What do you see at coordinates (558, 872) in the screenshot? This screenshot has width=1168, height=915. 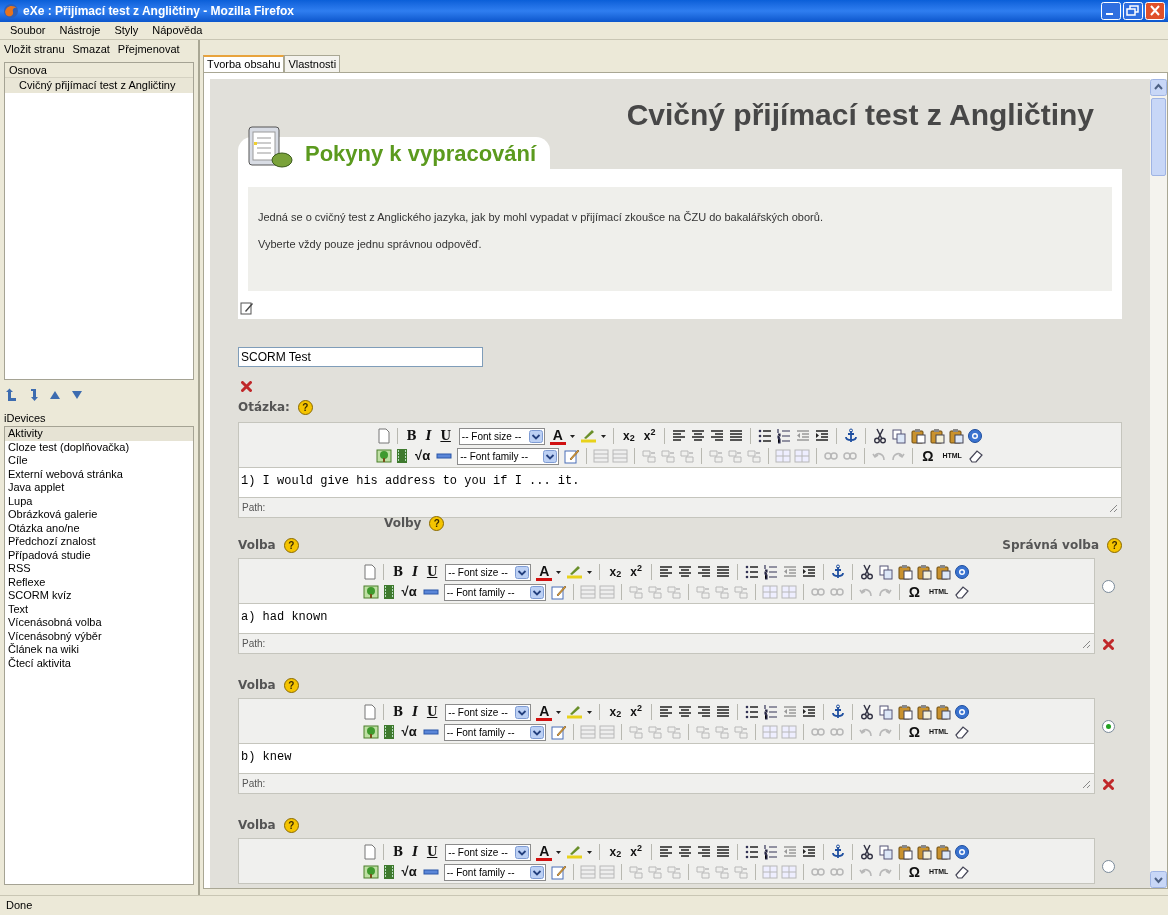 I see `edit-style-icon` at bounding box center [558, 872].